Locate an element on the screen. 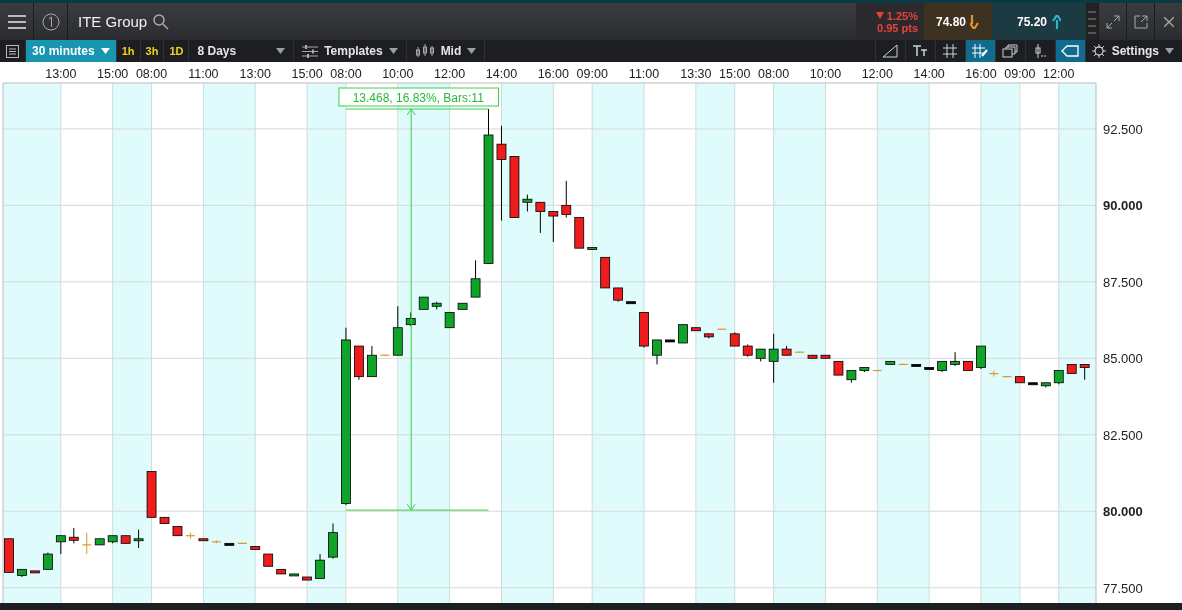 The height and width of the screenshot is (610, 1182). menu-icon is located at coordinates (16, 21).